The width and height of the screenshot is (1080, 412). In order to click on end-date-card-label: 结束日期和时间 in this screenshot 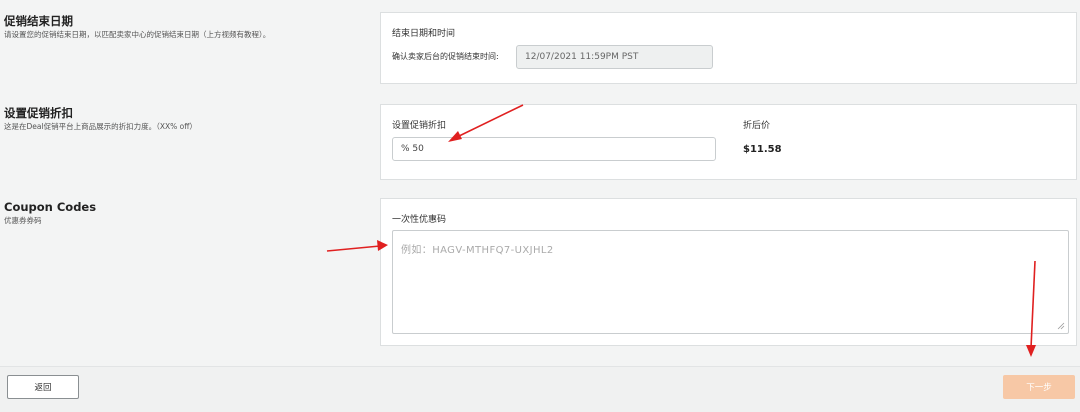, I will do `click(424, 34)`.